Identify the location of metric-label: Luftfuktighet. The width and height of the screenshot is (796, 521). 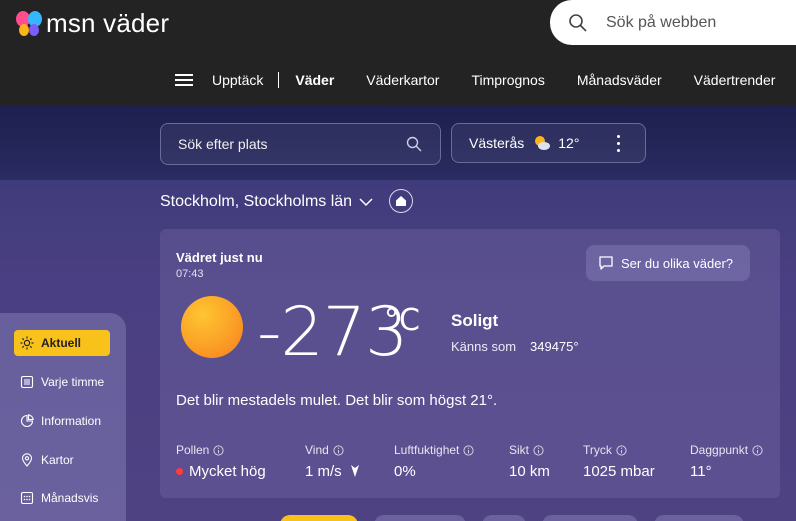
(427, 450).